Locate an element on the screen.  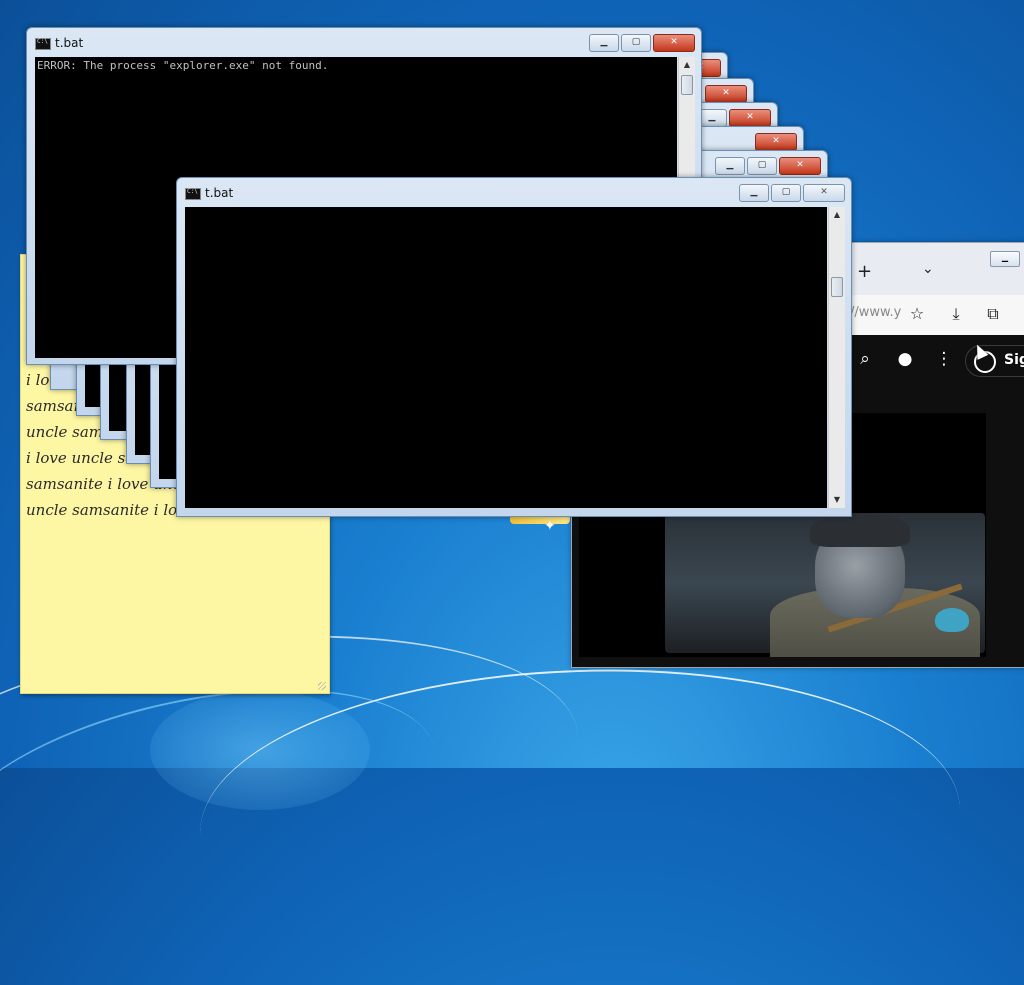
video-frame is located at coordinates (825, 585).